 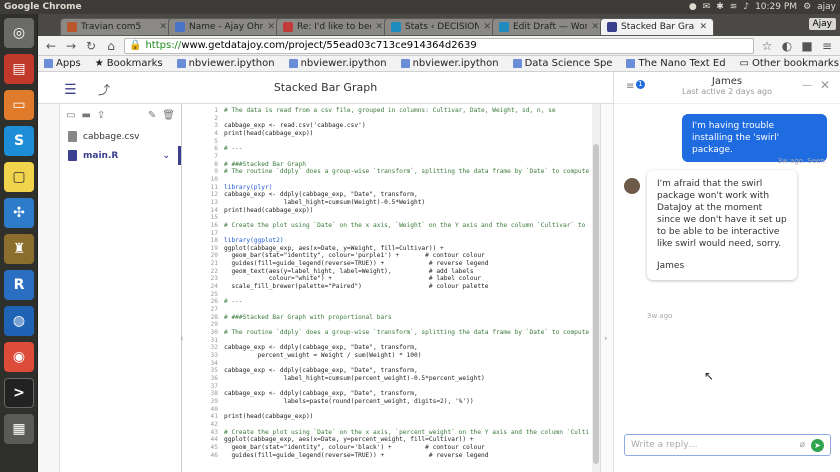 I want to click on mail-icon: ✉, so click(x=707, y=7).